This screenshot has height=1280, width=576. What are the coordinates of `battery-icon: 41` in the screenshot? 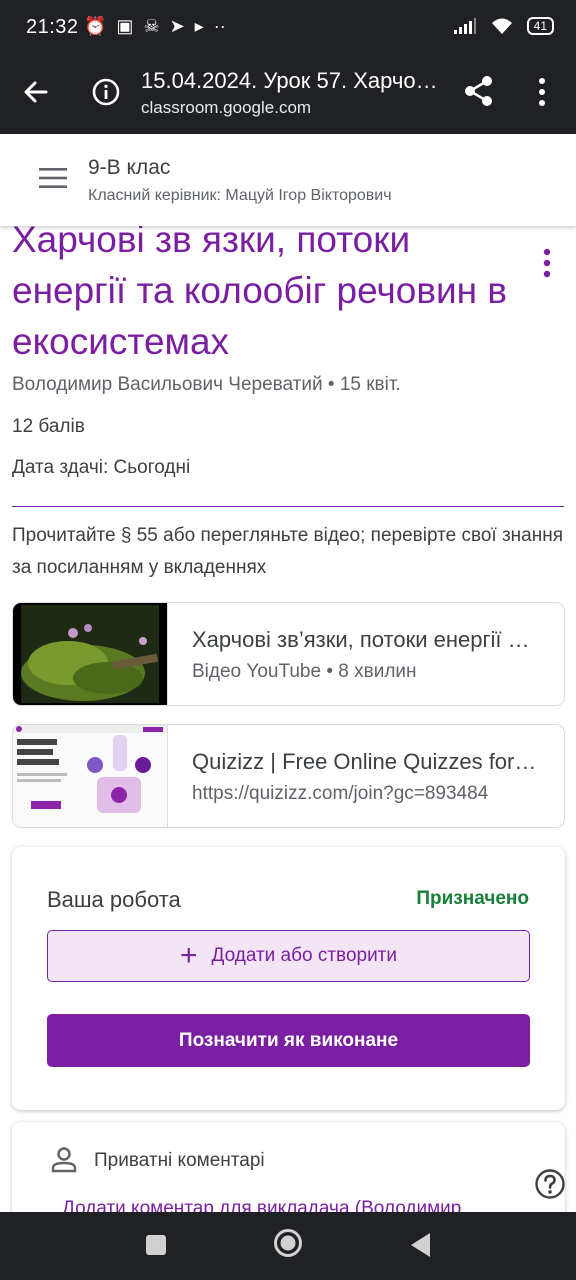 It's located at (540, 26).